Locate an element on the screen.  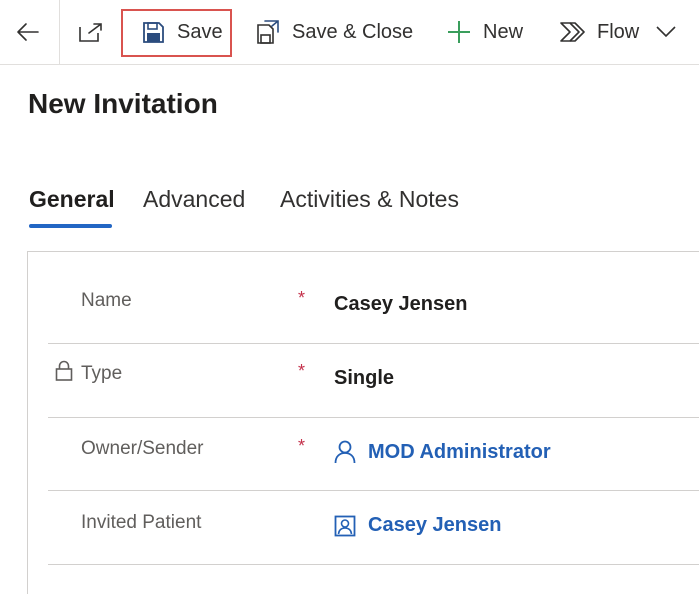
save-and-close-icon is located at coordinates (268, 32).